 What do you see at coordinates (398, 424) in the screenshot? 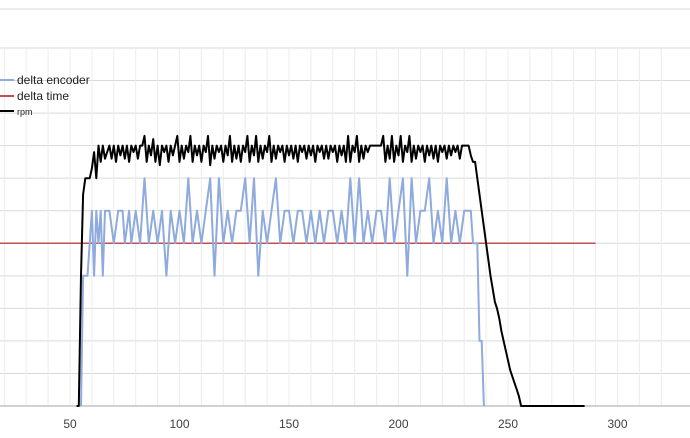
I see `x-tick-label: 200` at bounding box center [398, 424].